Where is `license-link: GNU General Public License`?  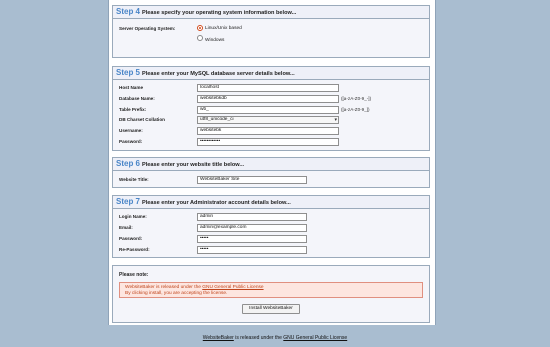
license-link: GNU General Public License is located at coordinates (232, 287).